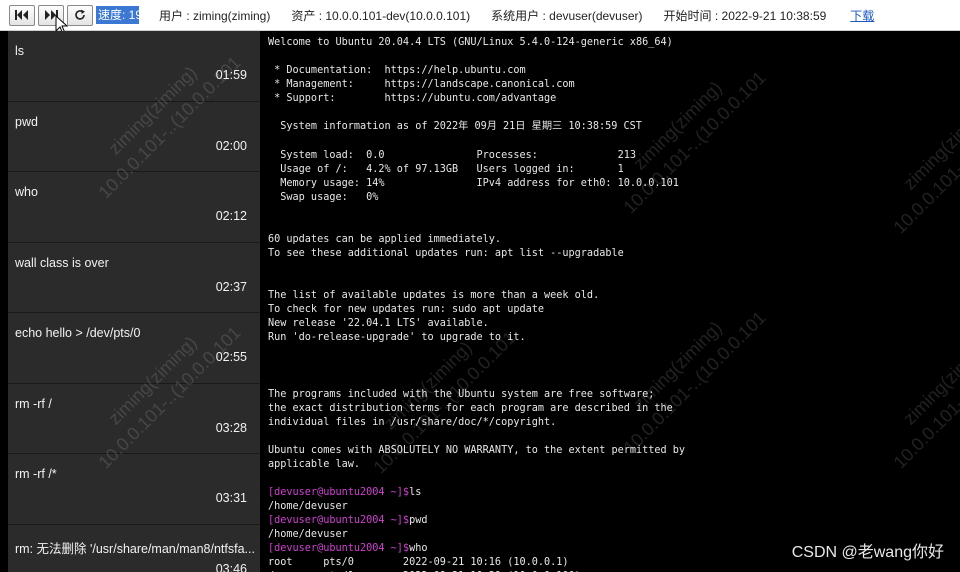 The height and width of the screenshot is (572, 960). I want to click on command-text: who, so click(26, 192).